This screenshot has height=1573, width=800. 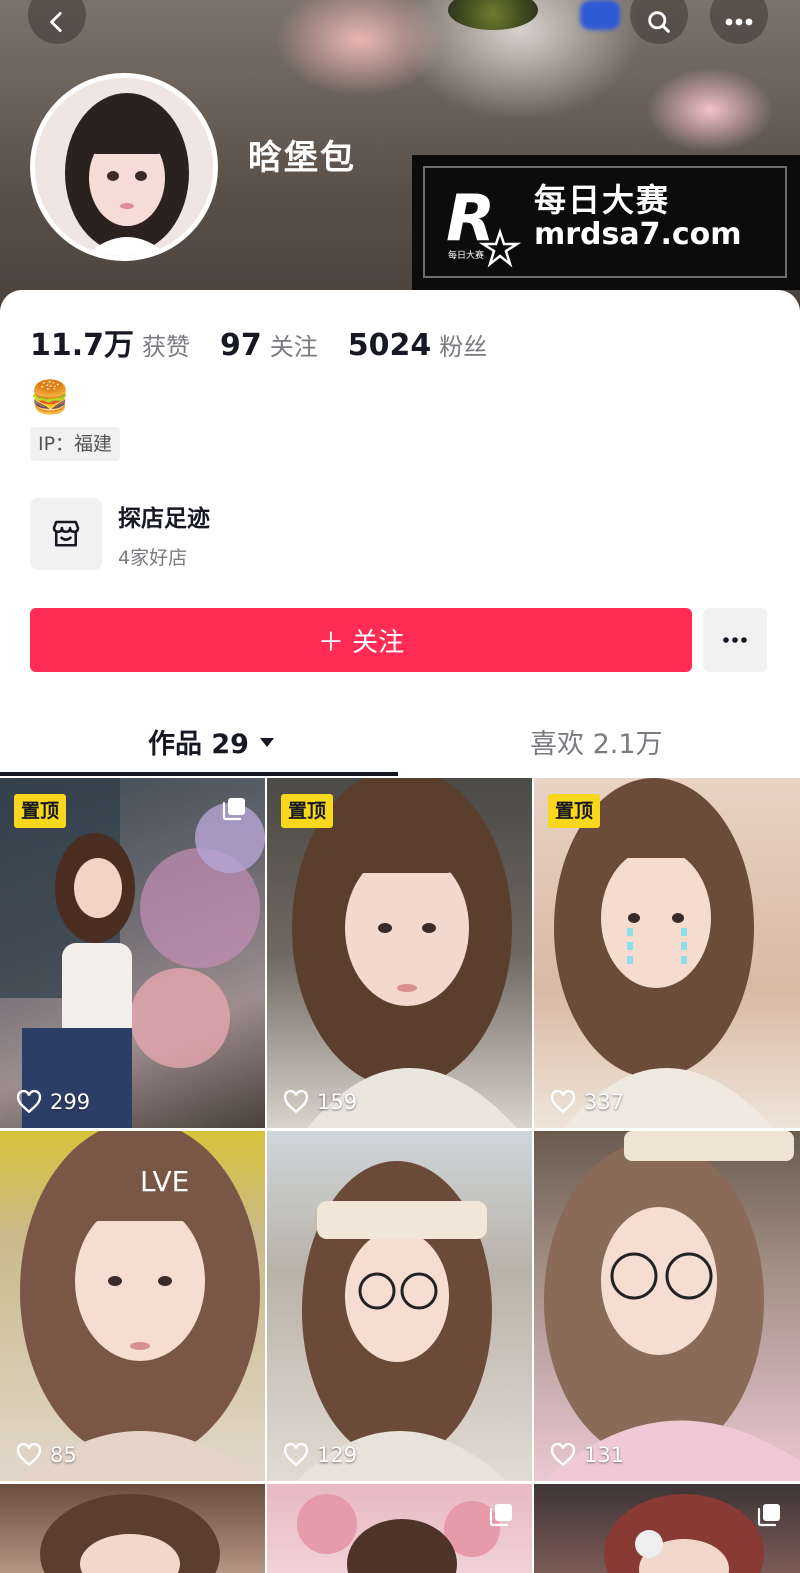 What do you see at coordinates (46, 1455) in the screenshot?
I see `video-likes: 85` at bounding box center [46, 1455].